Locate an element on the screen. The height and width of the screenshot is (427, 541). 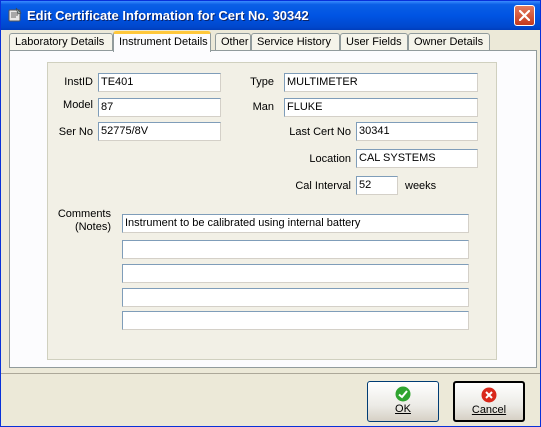
location-field: CAL SYSTEMS is located at coordinates (417, 158).